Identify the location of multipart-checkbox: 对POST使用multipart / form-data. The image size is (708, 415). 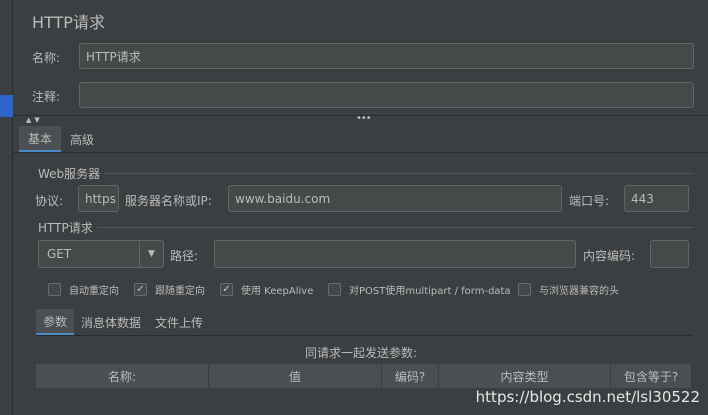
(419, 289).